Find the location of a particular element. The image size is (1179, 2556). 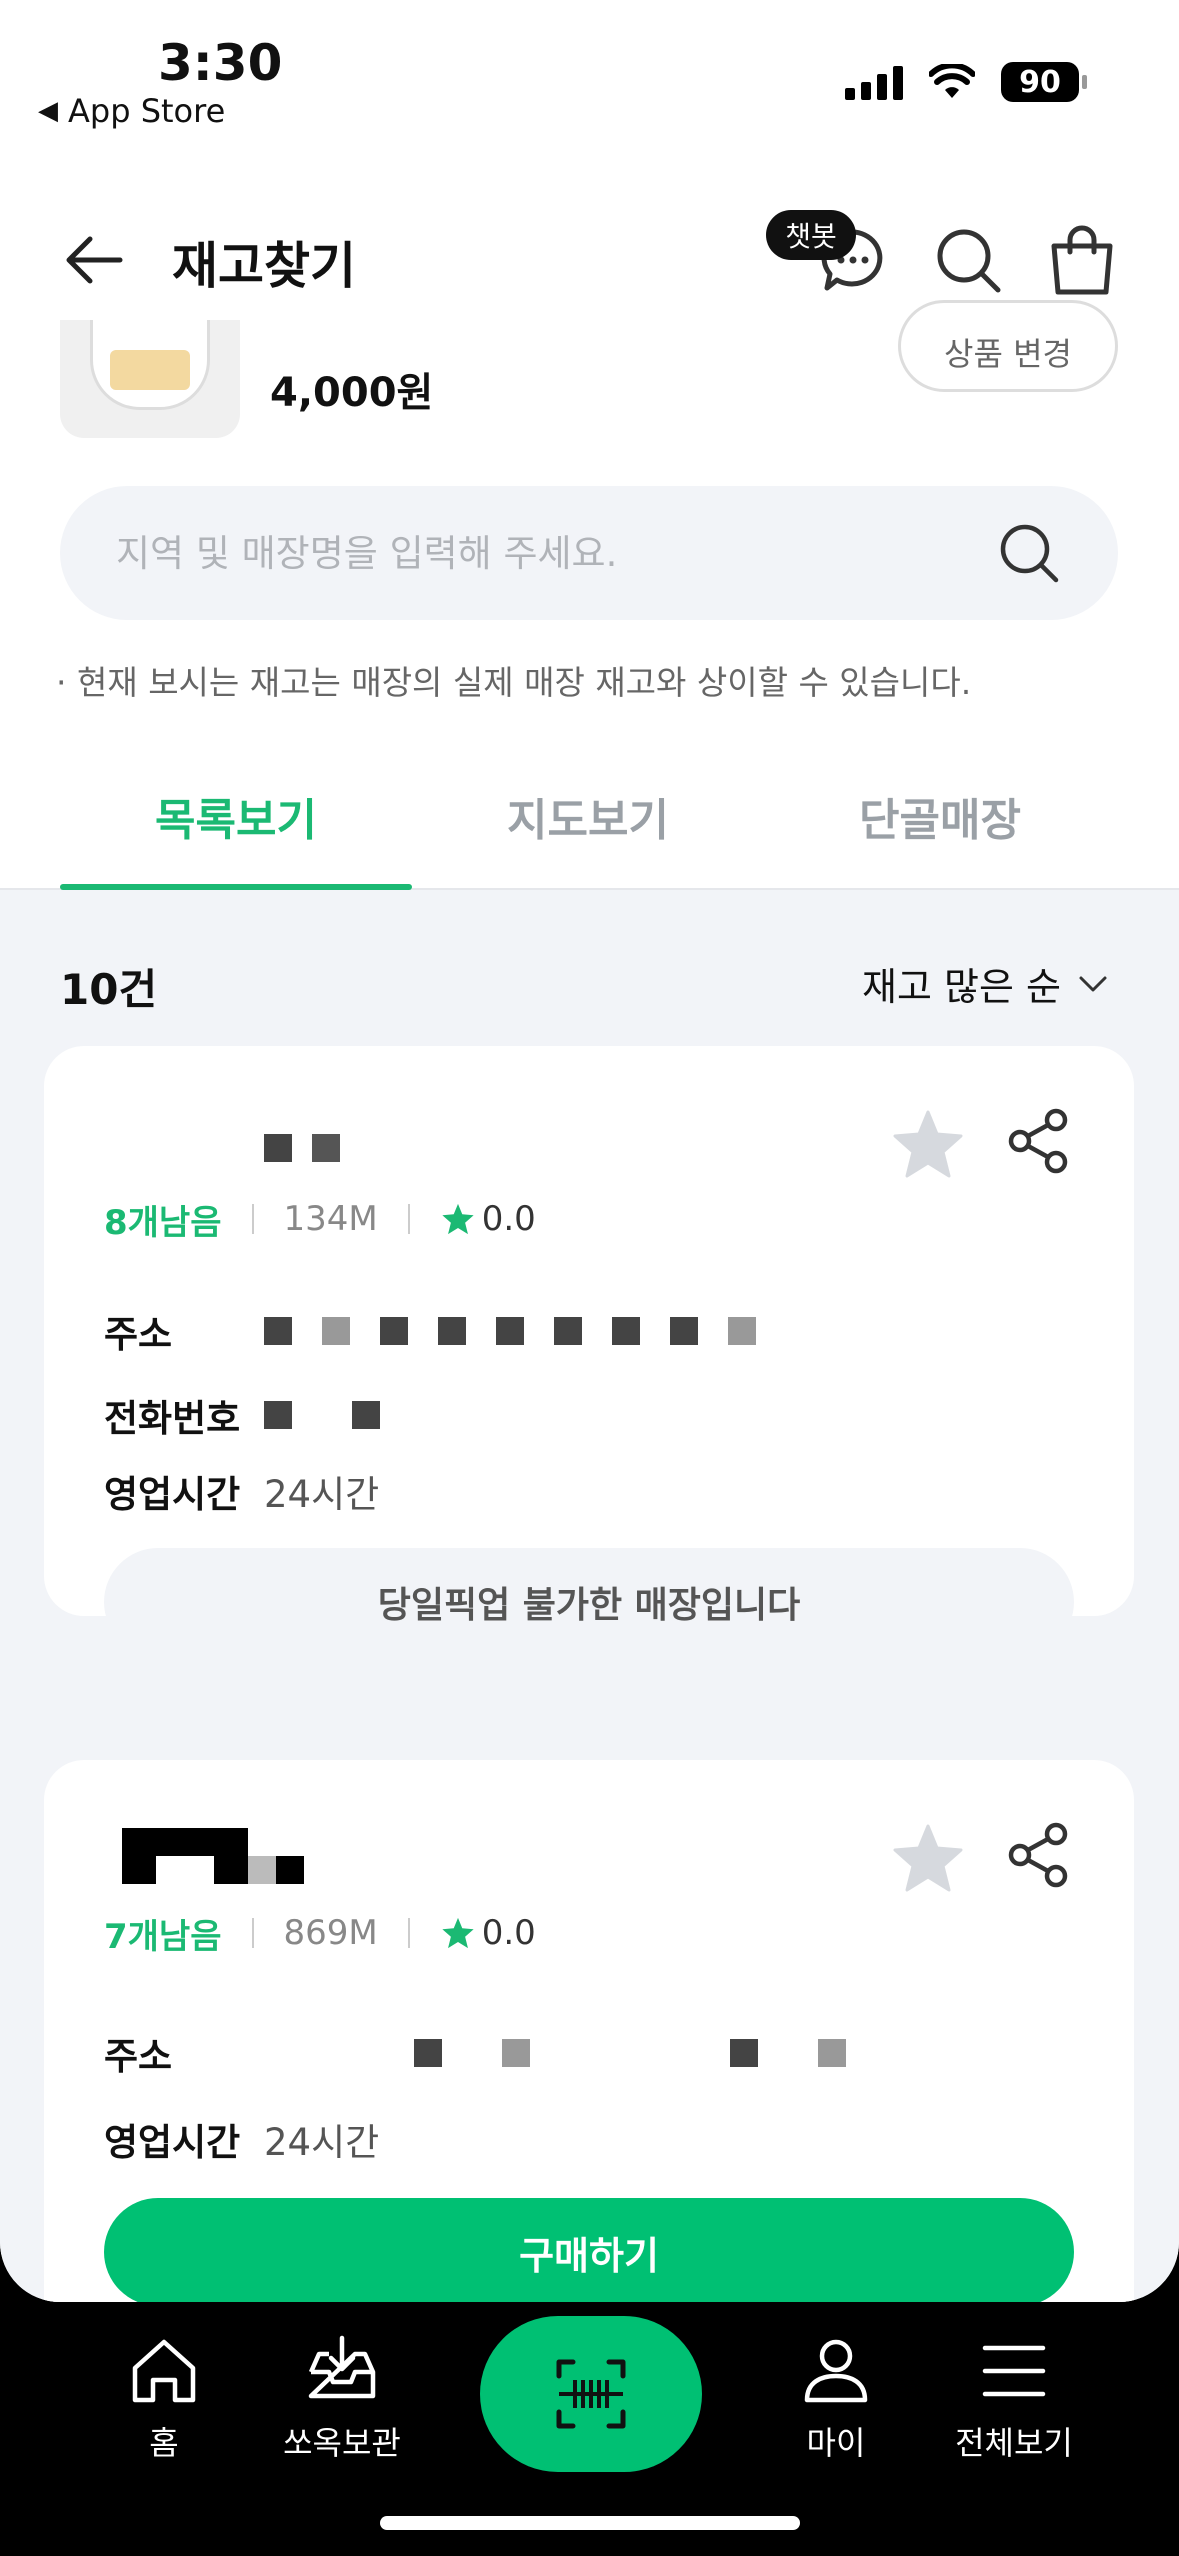

store-search-bar is located at coordinates (589, 553).